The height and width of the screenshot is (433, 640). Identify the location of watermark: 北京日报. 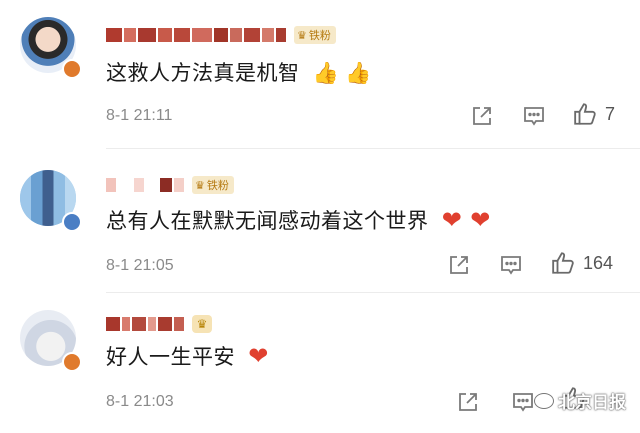
(580, 400).